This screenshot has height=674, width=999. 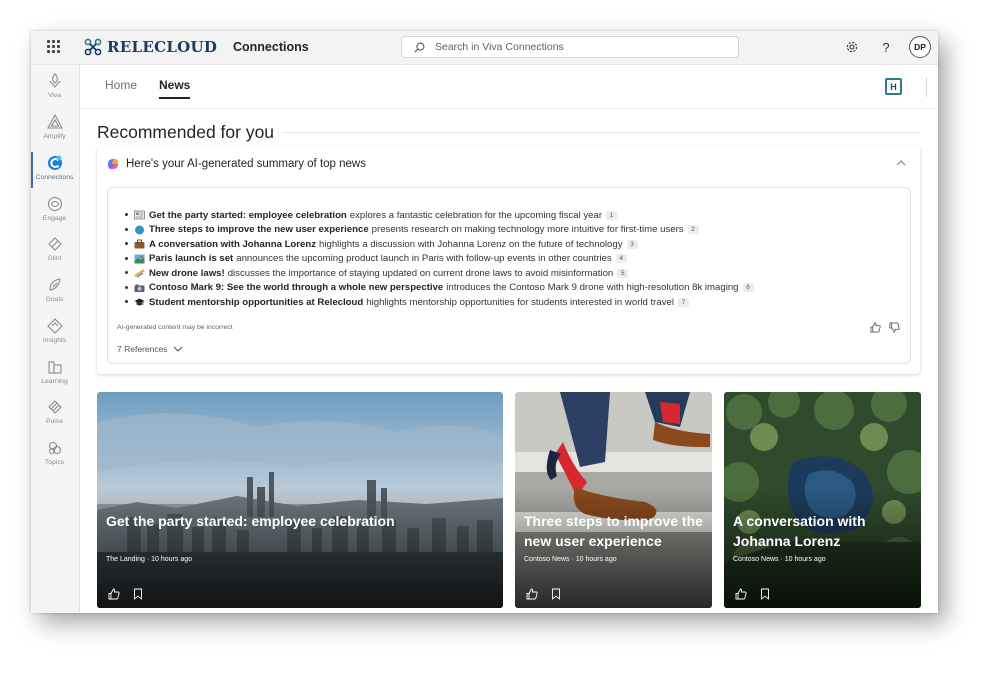 I want to click on ai-disclaimer: AI-generated content may be incorrect, so click(x=175, y=327).